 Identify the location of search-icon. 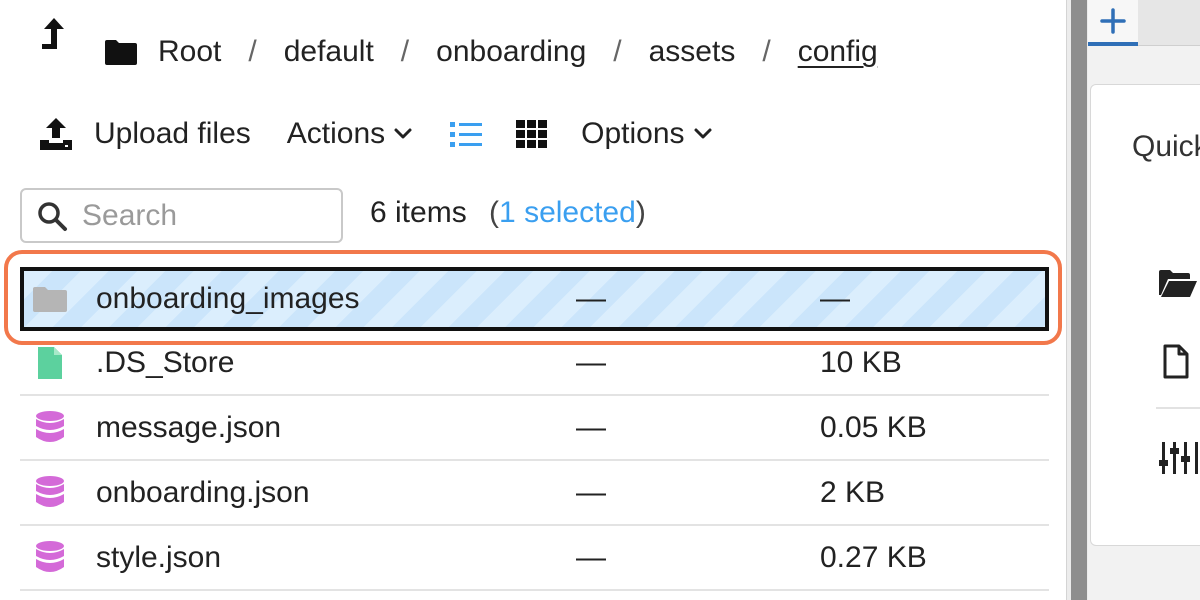
(52, 216).